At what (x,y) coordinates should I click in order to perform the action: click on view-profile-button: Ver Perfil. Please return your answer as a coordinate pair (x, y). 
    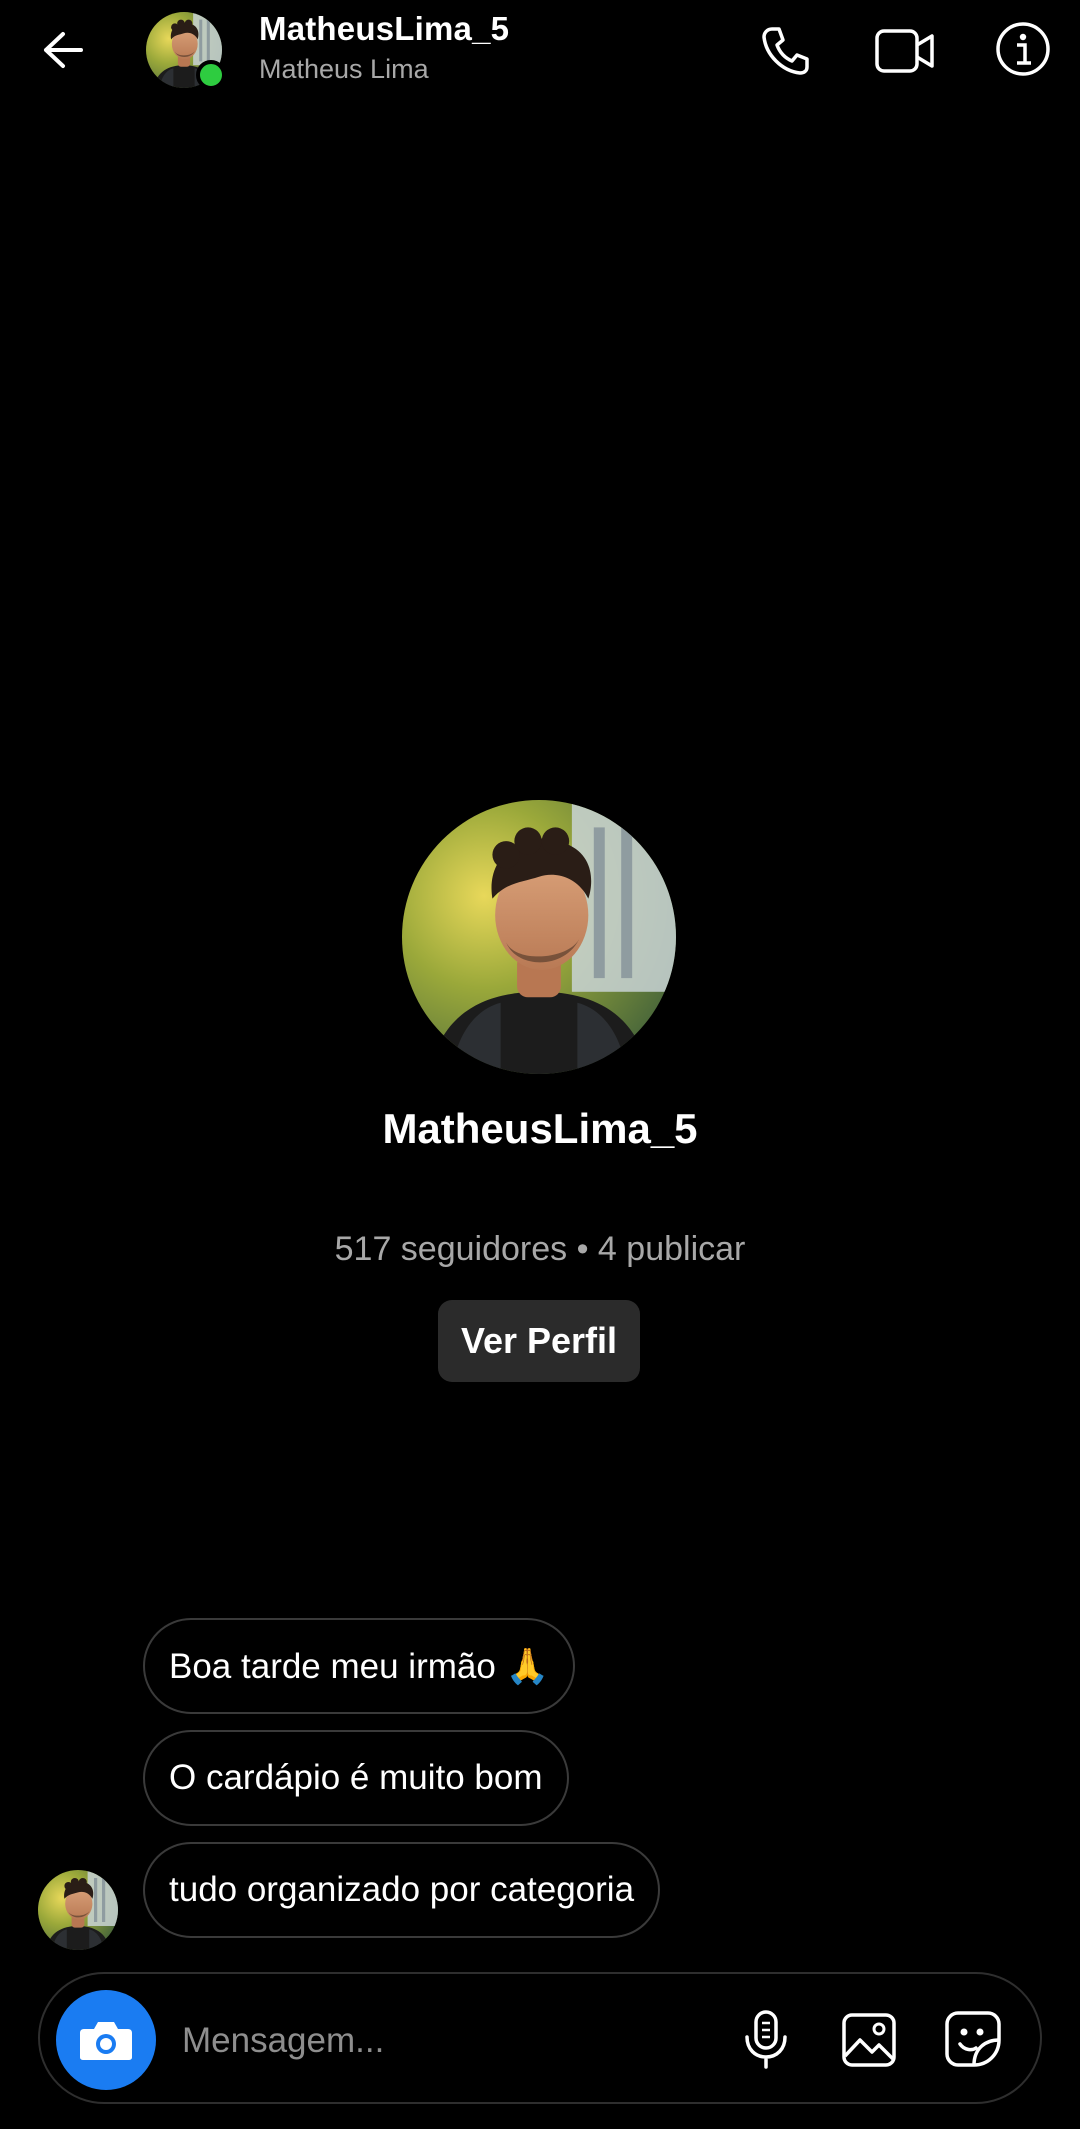
    Looking at the image, I should click on (539, 1341).